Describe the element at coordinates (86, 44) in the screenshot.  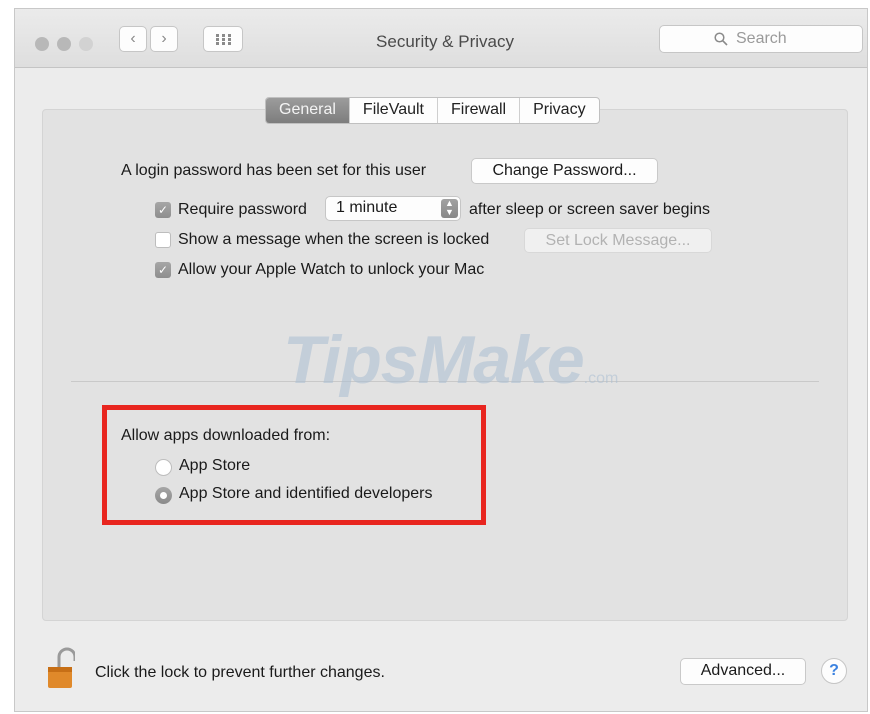
I see `zoom-window-button` at that location.